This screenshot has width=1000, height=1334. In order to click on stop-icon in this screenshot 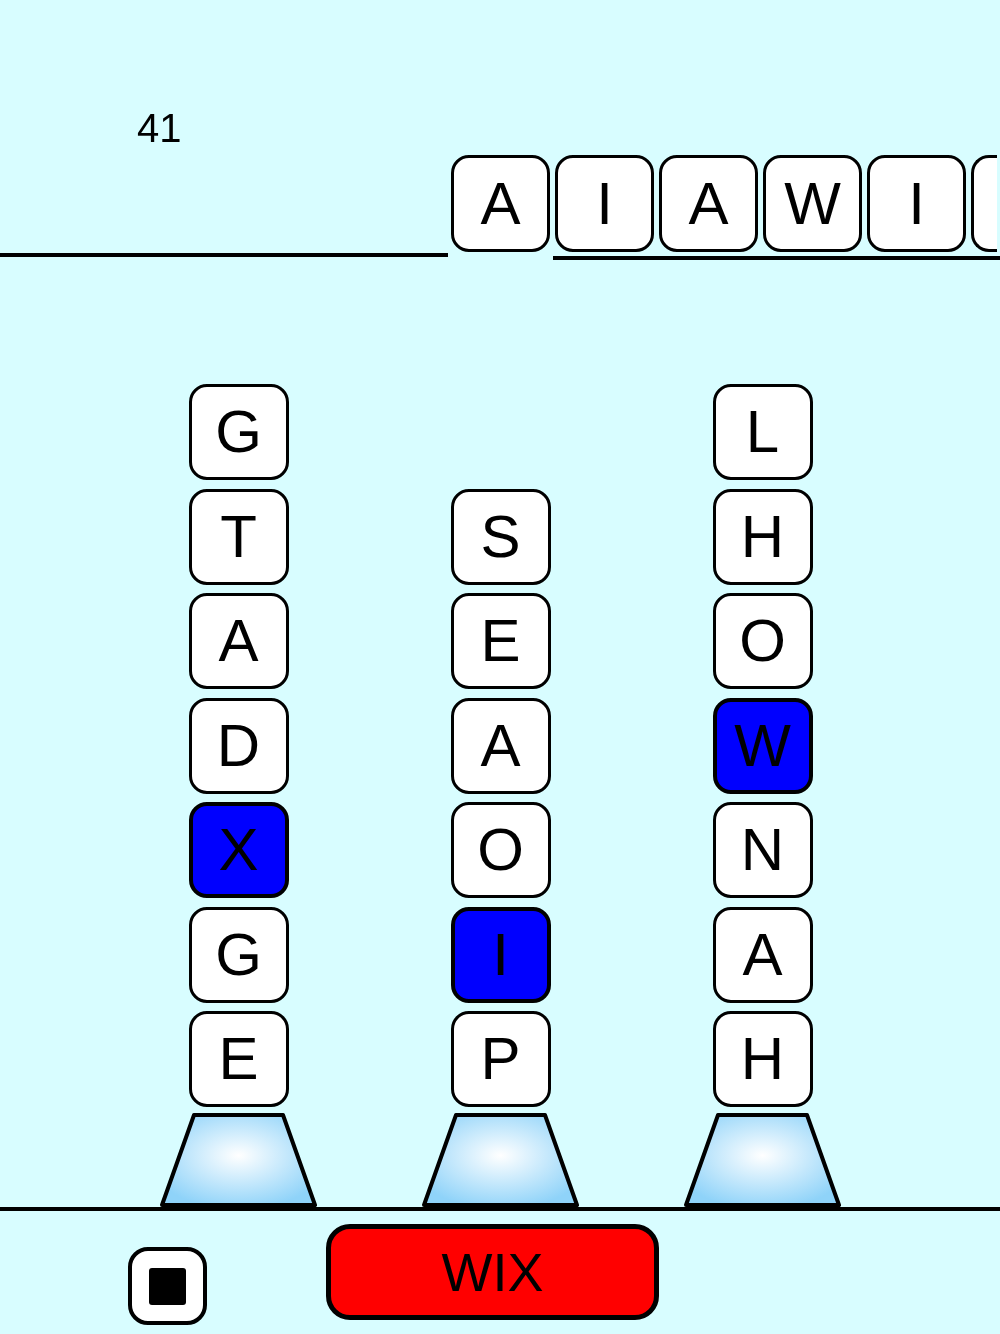, I will do `click(167, 1286)`.